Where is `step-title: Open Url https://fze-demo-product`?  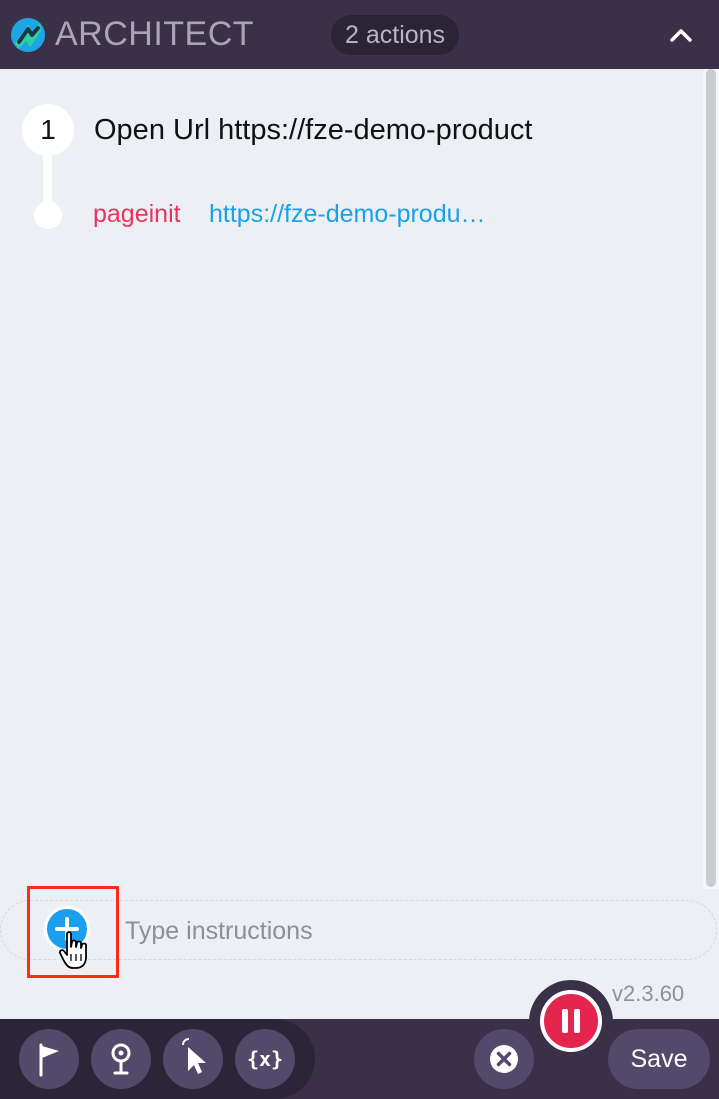
step-title: Open Url https://fze-demo-product is located at coordinates (351, 130).